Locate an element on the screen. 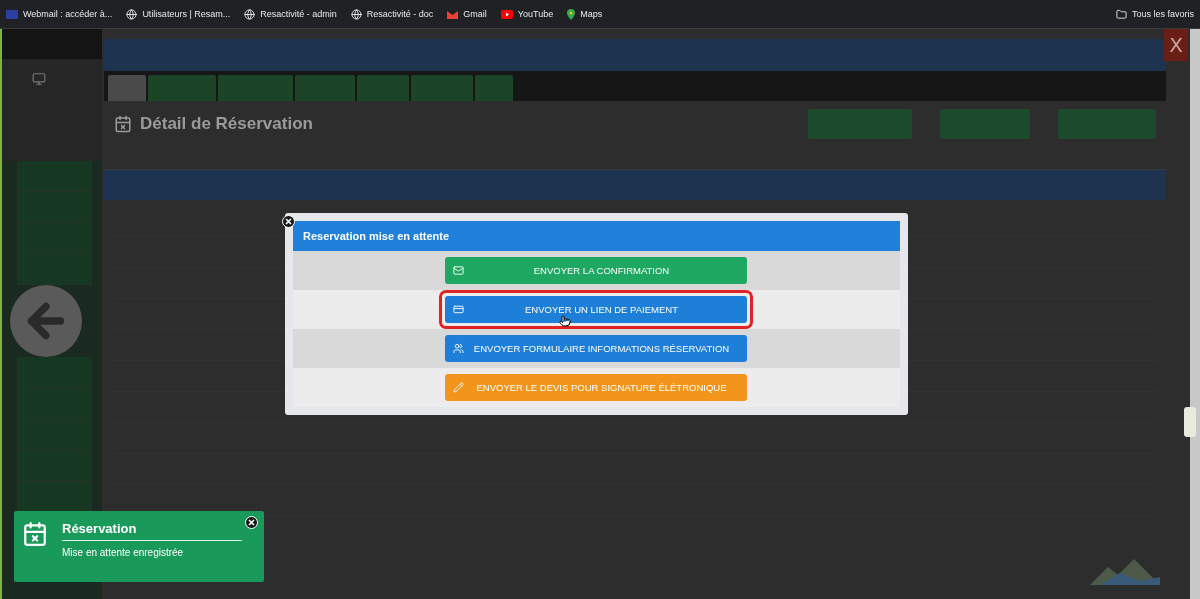 This screenshot has width=1200, height=599. folder-icon is located at coordinates (1121, 14).